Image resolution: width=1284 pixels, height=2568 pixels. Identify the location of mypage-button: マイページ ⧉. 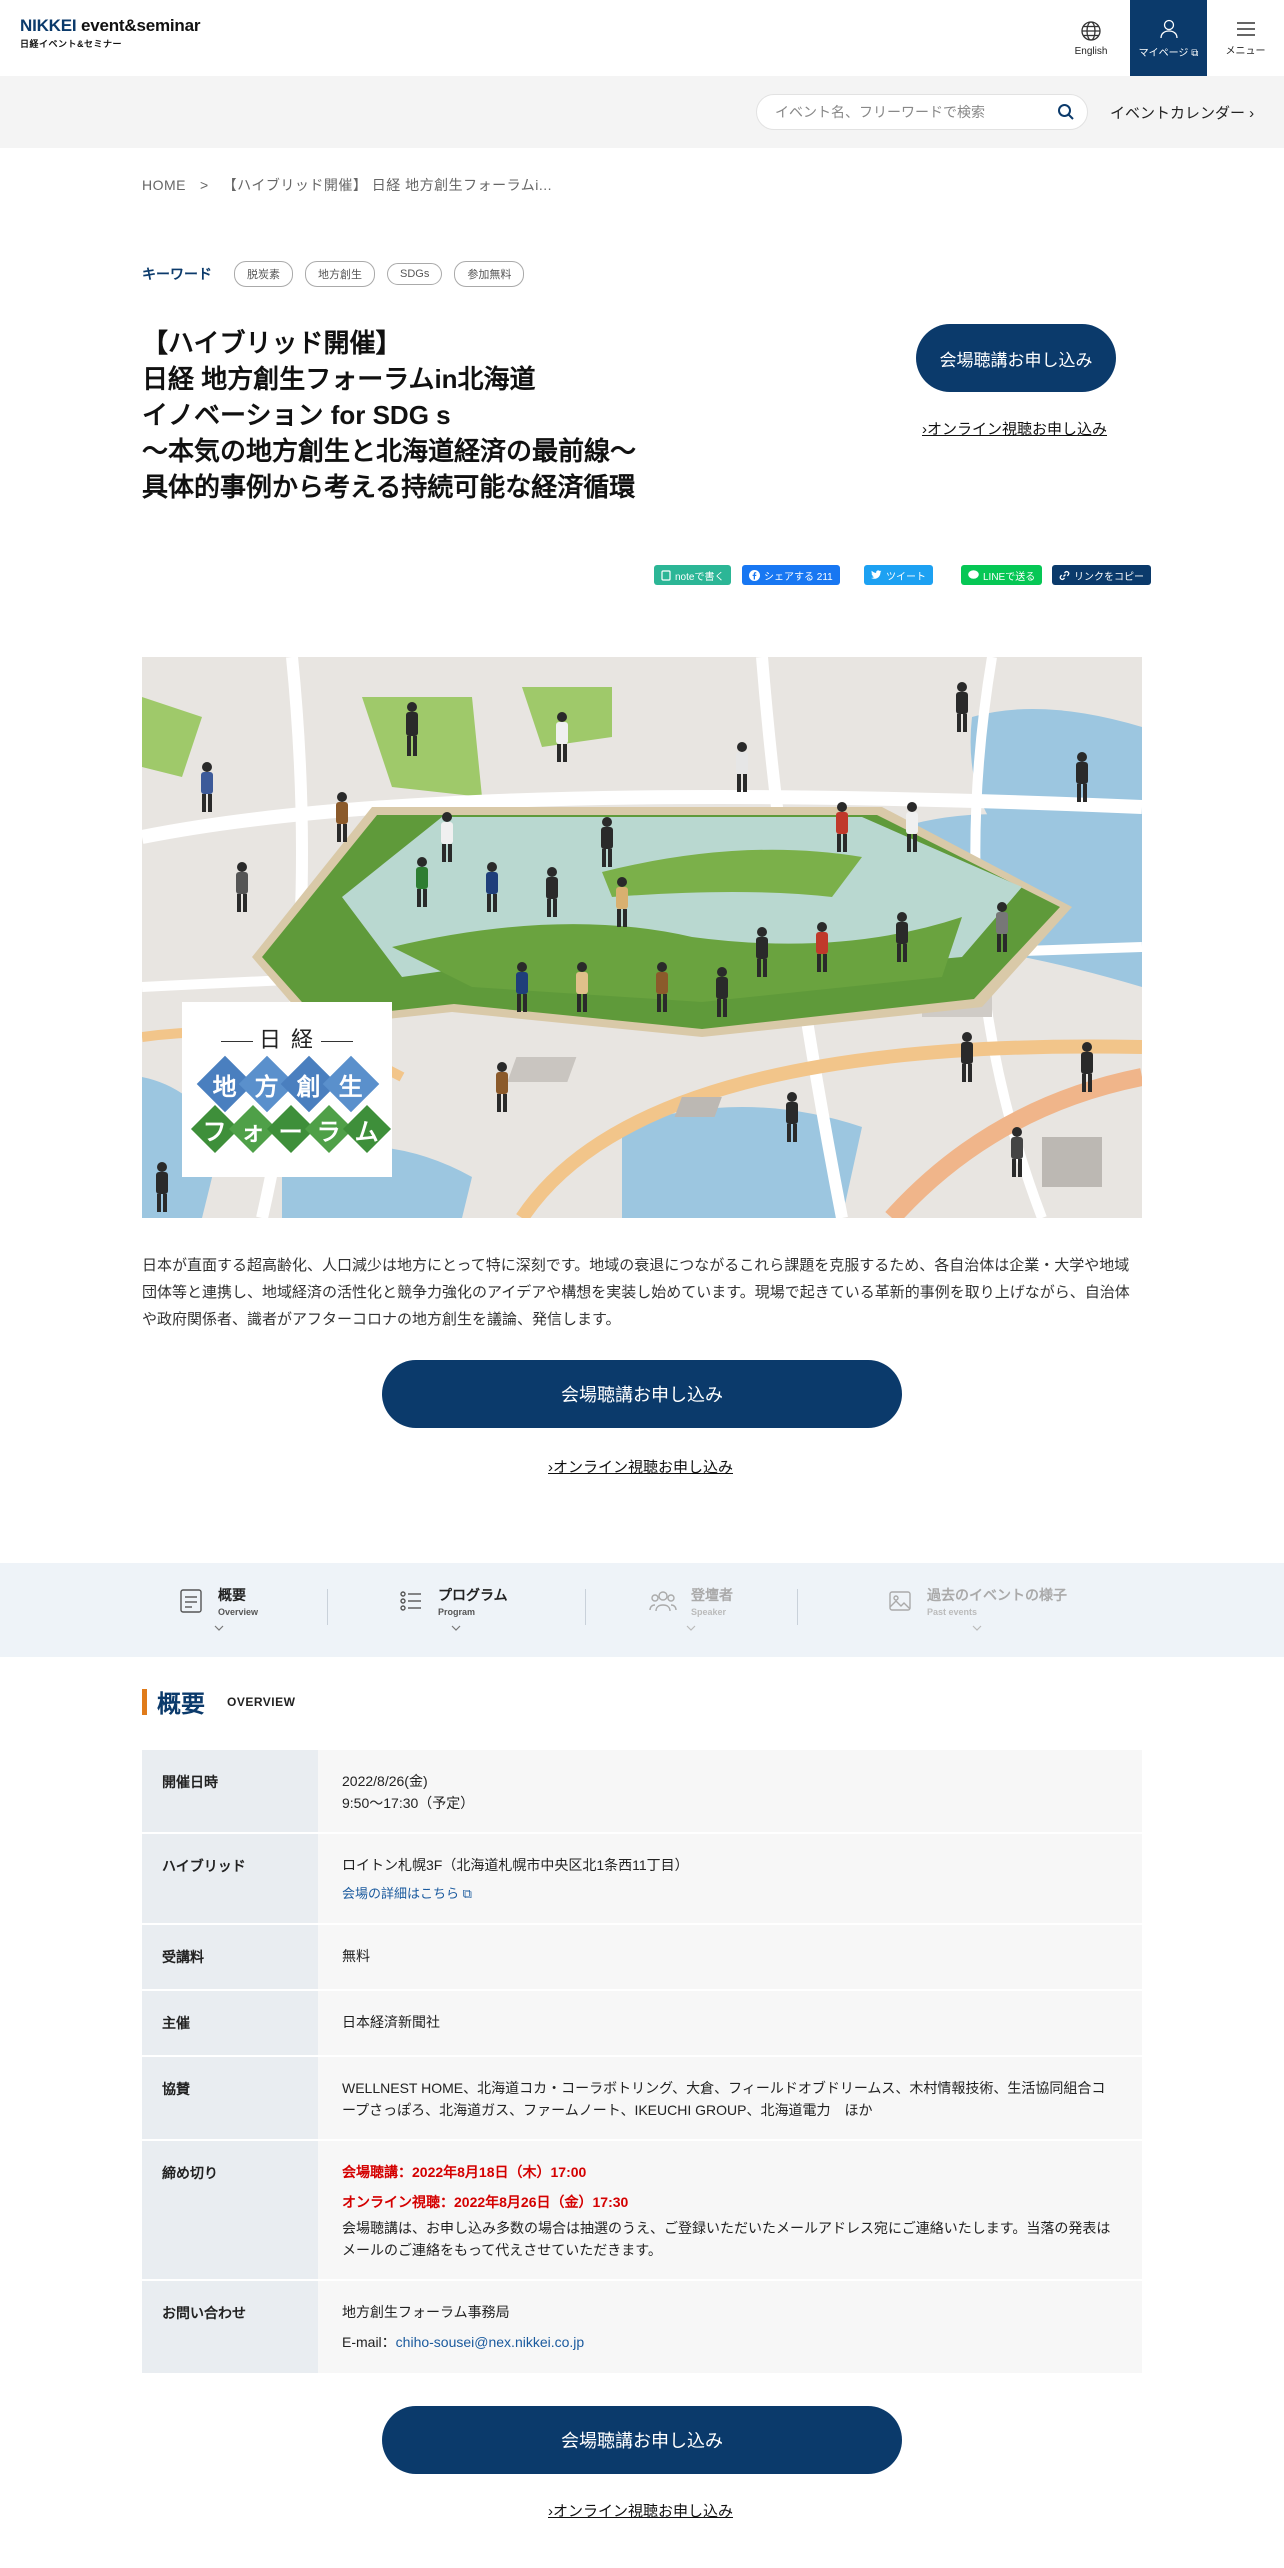
(1168, 38).